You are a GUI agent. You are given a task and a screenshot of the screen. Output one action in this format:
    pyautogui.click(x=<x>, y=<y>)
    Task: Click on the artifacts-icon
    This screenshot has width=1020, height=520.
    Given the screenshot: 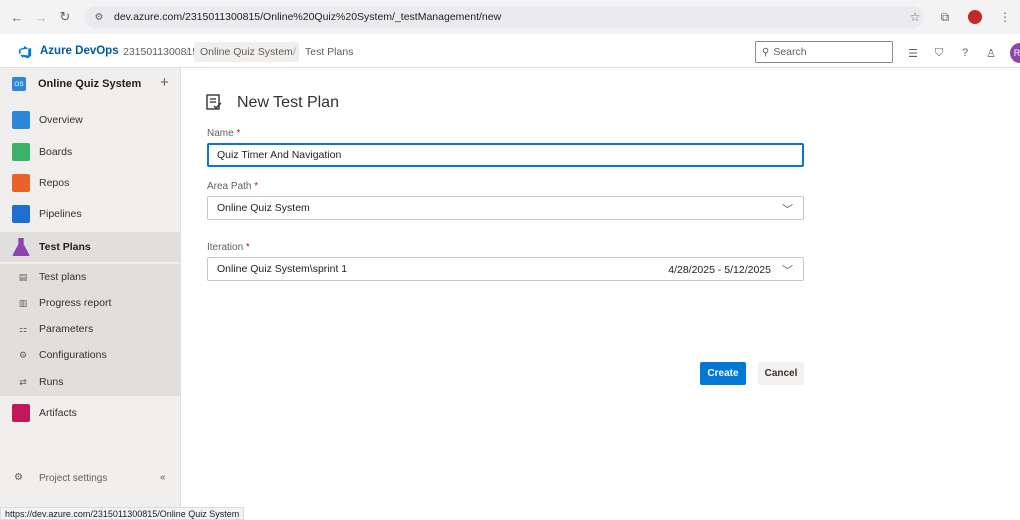 What is the action you would take?
    pyautogui.click(x=21, y=413)
    